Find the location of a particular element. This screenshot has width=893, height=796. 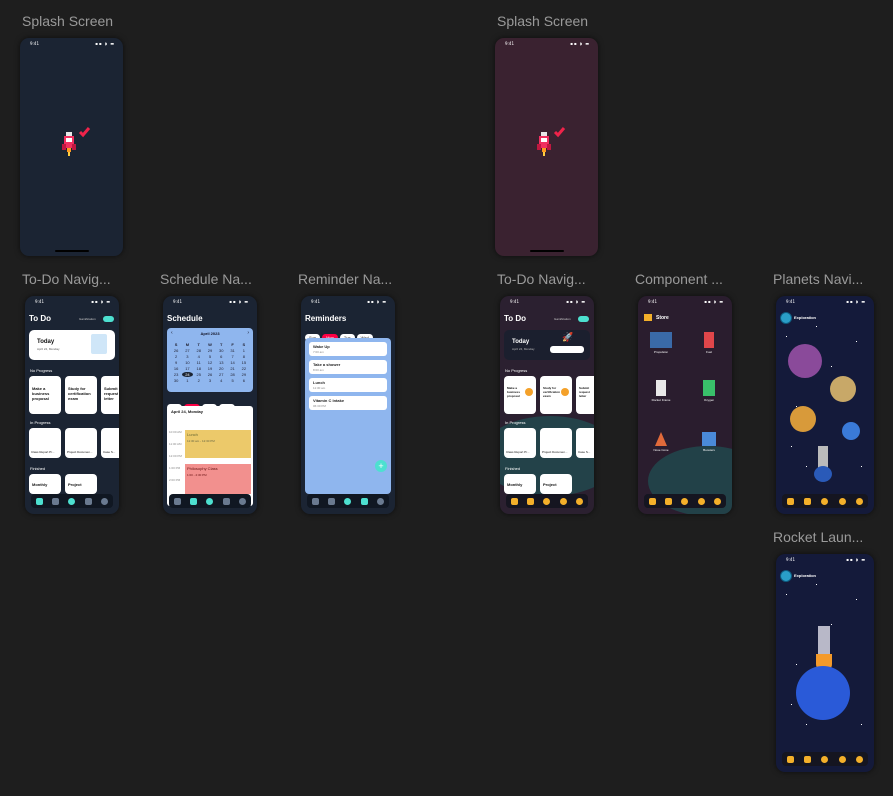

calendar-day: 10 is located at coordinates (187, 362).